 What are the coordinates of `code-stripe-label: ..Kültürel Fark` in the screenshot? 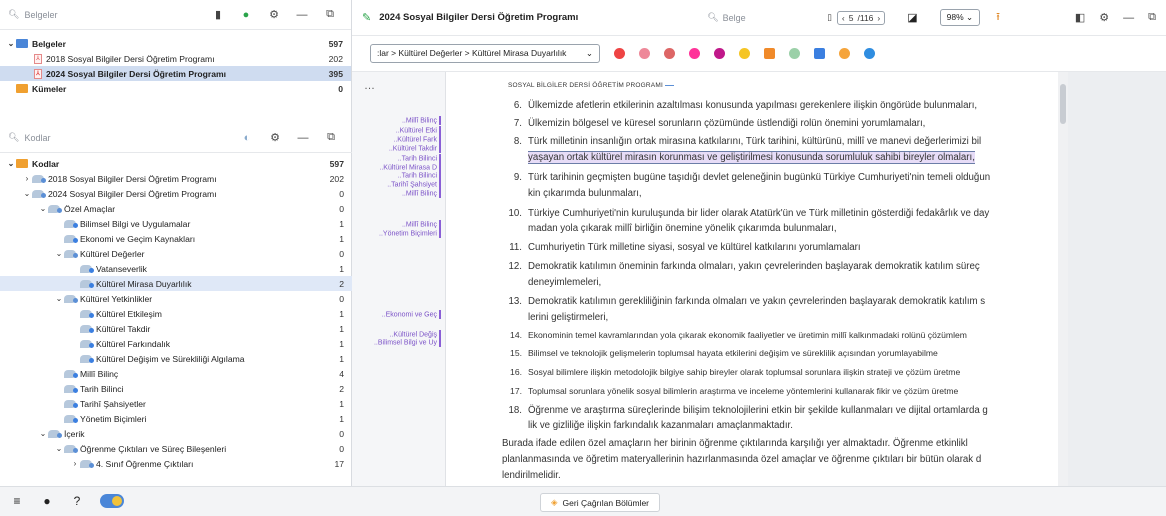 It's located at (417, 139).